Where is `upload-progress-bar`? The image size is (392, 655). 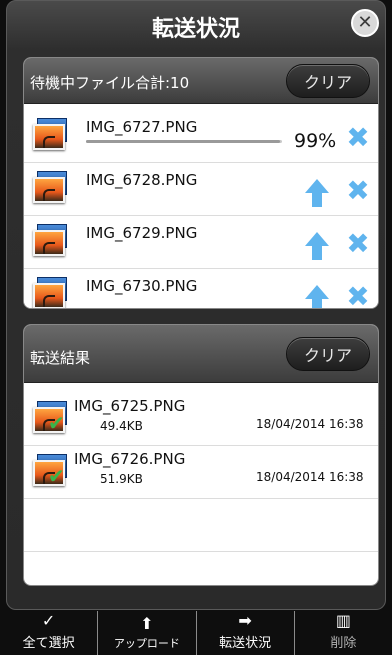
upload-progress-bar is located at coordinates (184, 141).